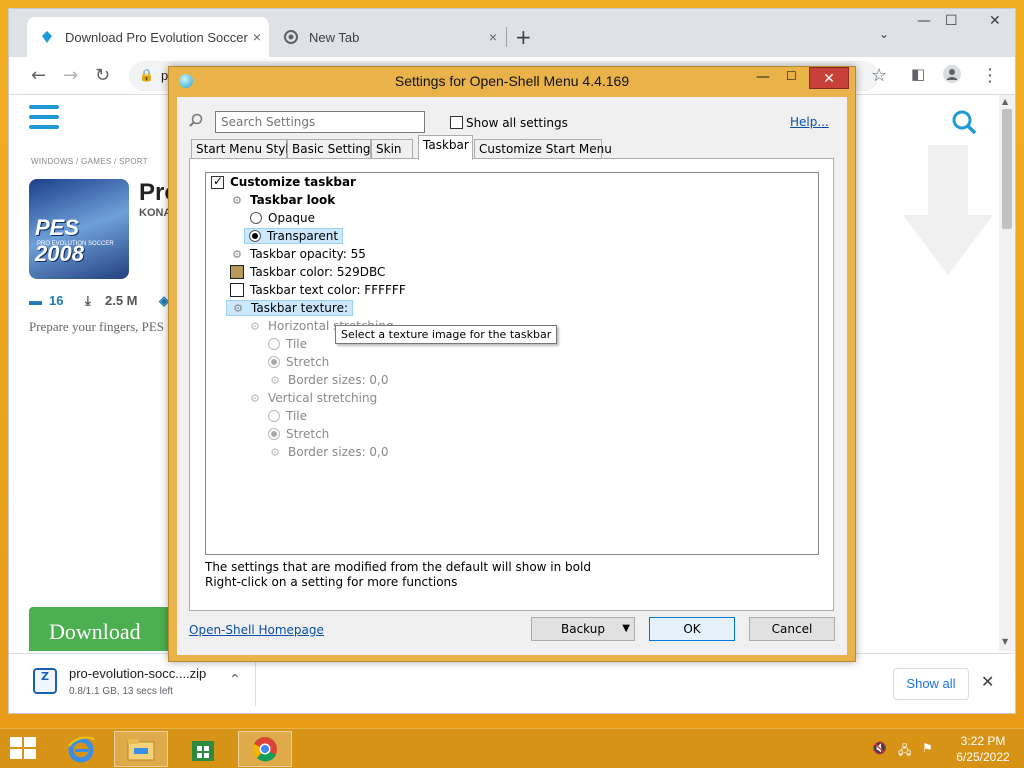 The height and width of the screenshot is (768, 1024). I want to click on horizontal-border-sizes-row: ⚙ Border sizes: 0,0, so click(328, 380).